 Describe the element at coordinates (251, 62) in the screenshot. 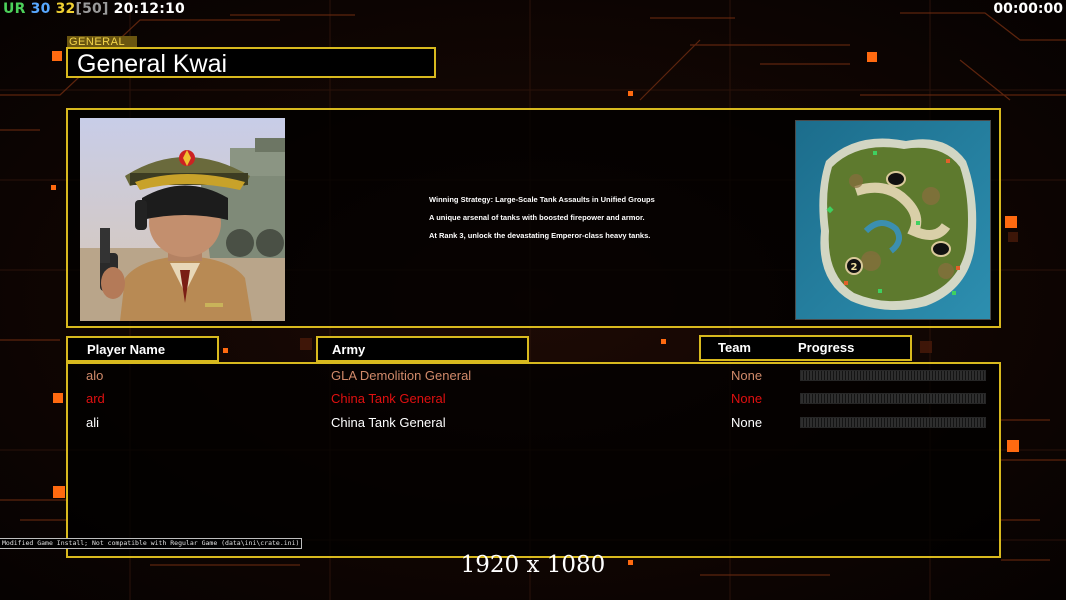

I see `general-title-box: General Kwai` at that location.